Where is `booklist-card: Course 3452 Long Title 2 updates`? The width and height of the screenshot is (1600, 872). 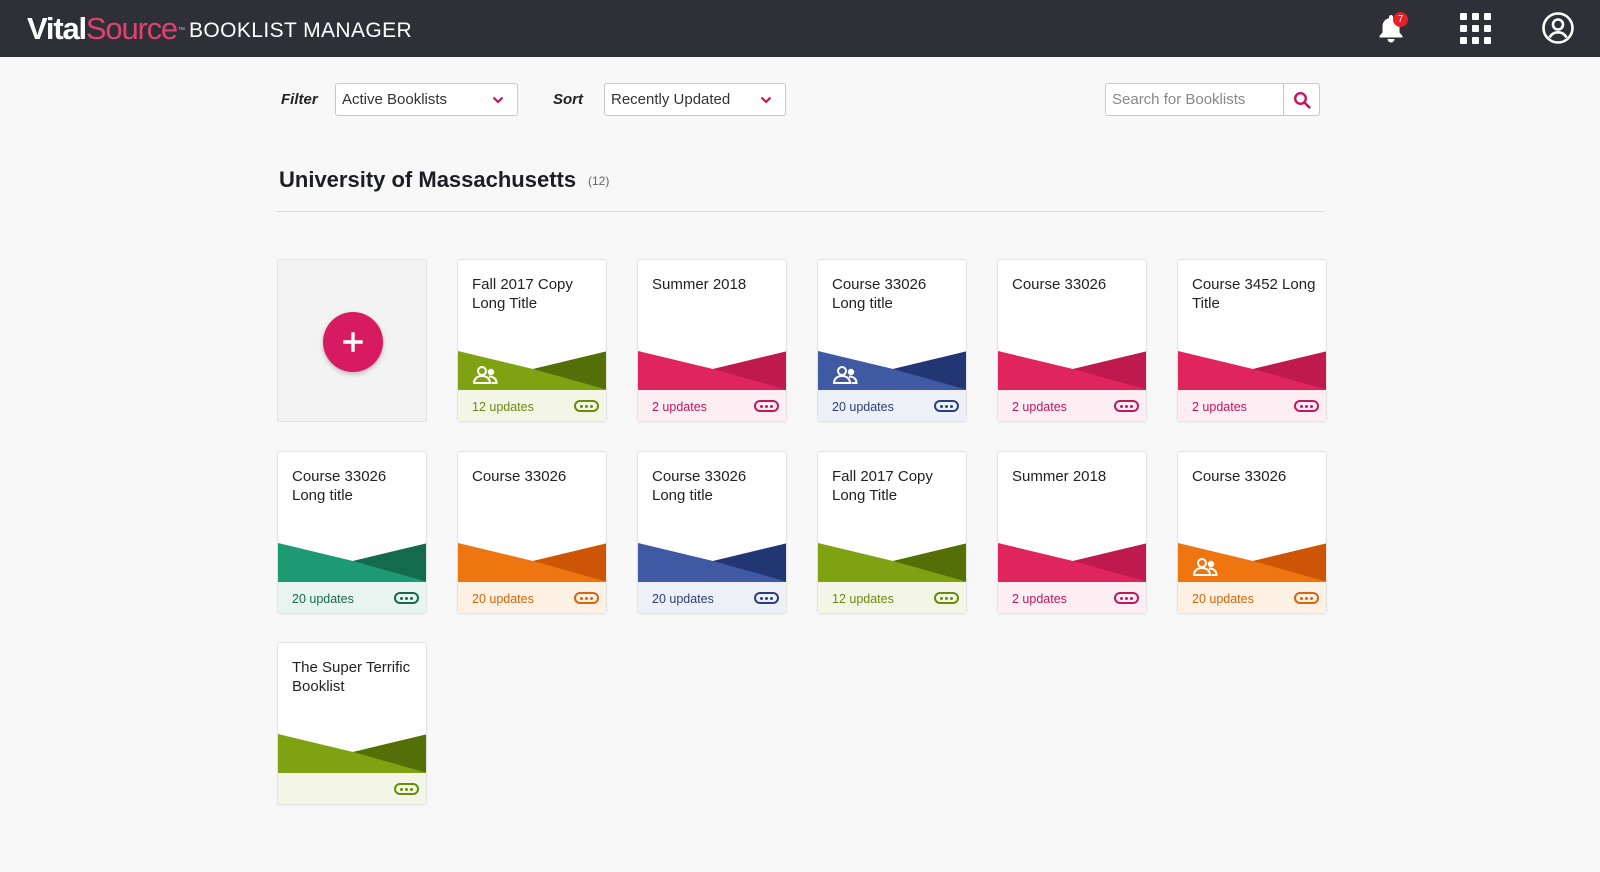
booklist-card: Course 3452 Long Title 2 updates is located at coordinates (1252, 340).